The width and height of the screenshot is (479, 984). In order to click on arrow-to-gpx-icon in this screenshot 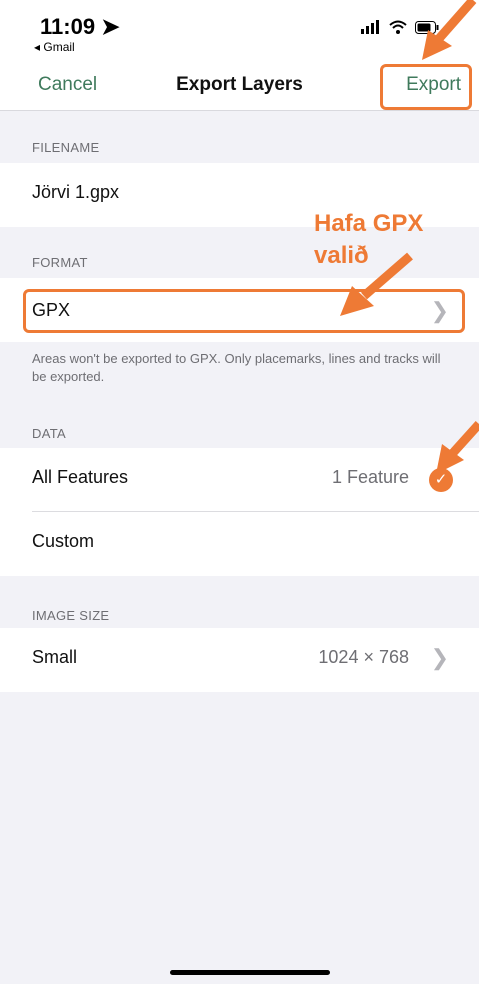, I will do `click(376, 284)`.